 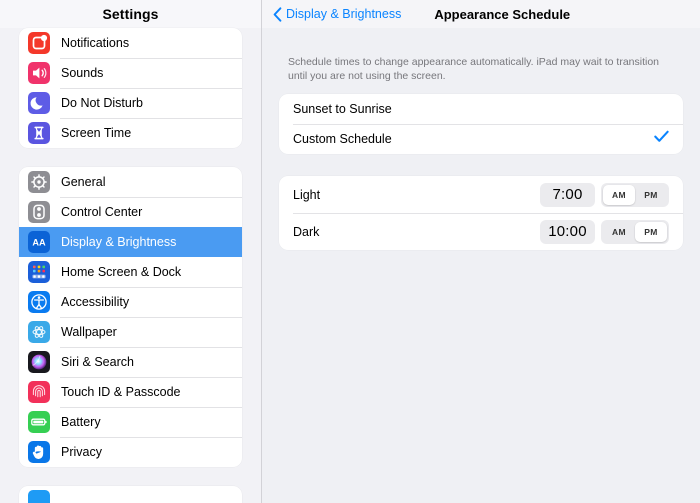 I want to click on notifications-icon, so click(x=39, y=43).